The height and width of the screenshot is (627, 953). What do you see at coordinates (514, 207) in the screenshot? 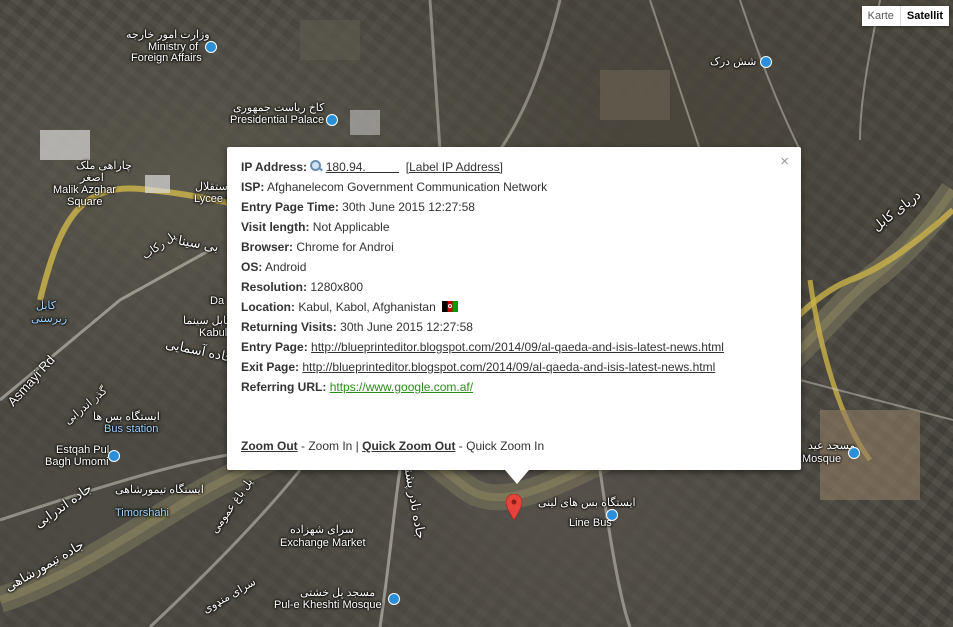
I see `row-entry-time: Entry Page Time: 30th June 2015 12:27:58` at bounding box center [514, 207].